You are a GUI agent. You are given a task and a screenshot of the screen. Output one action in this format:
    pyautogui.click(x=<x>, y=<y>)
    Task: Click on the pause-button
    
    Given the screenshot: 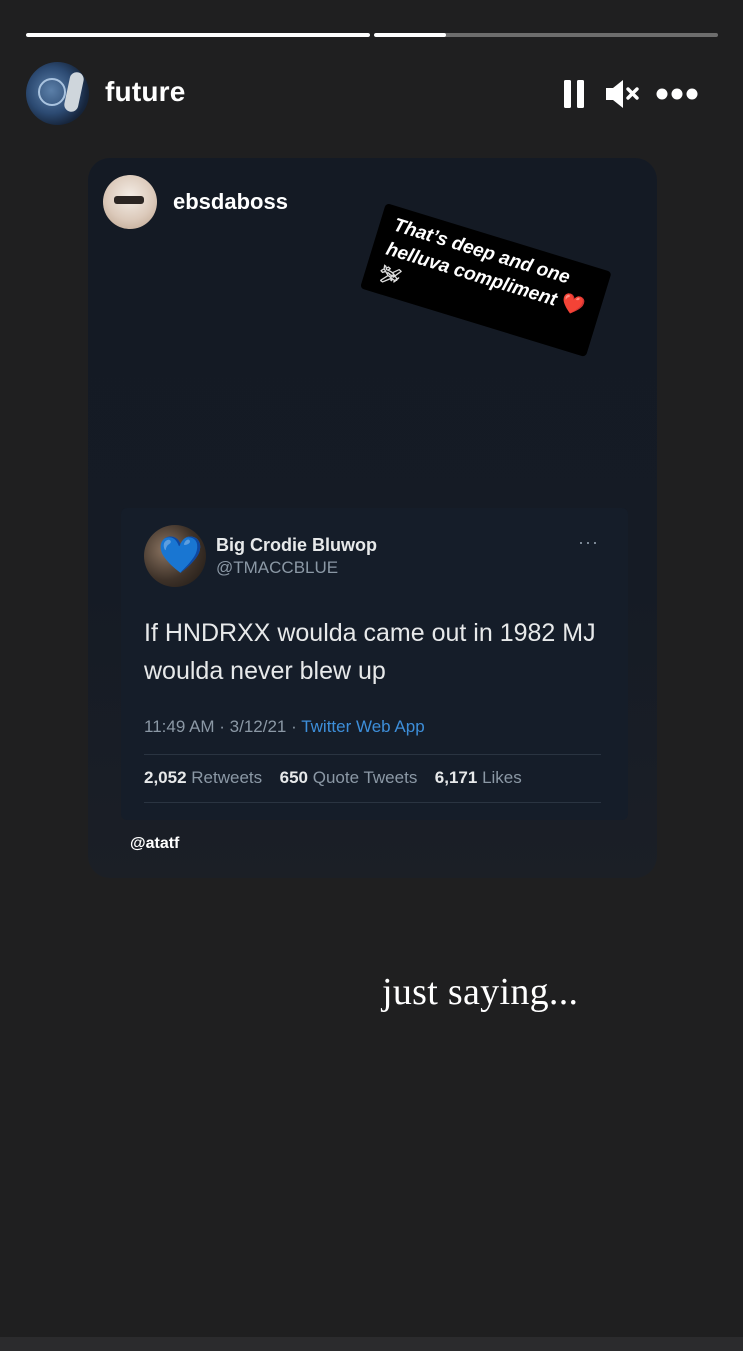 What is the action you would take?
    pyautogui.click(x=574, y=94)
    